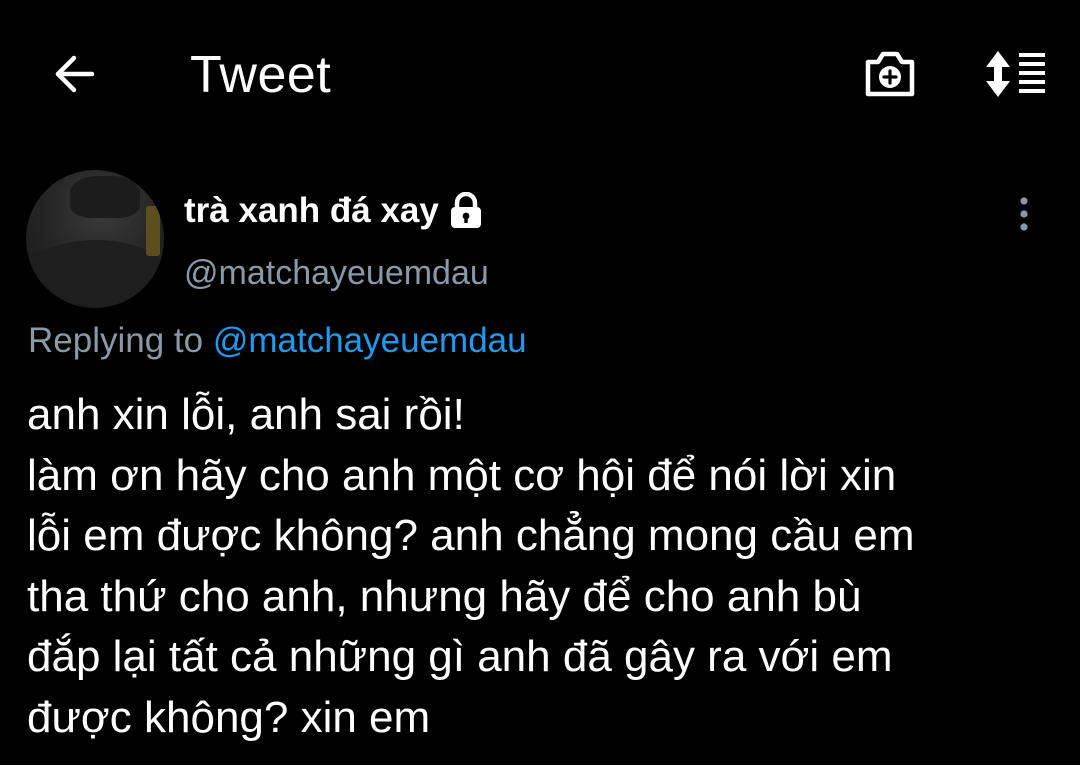 This screenshot has height=765, width=1080. What do you see at coordinates (370, 340) in the screenshot?
I see `reply-mention-link: @matchayeuemdau` at bounding box center [370, 340].